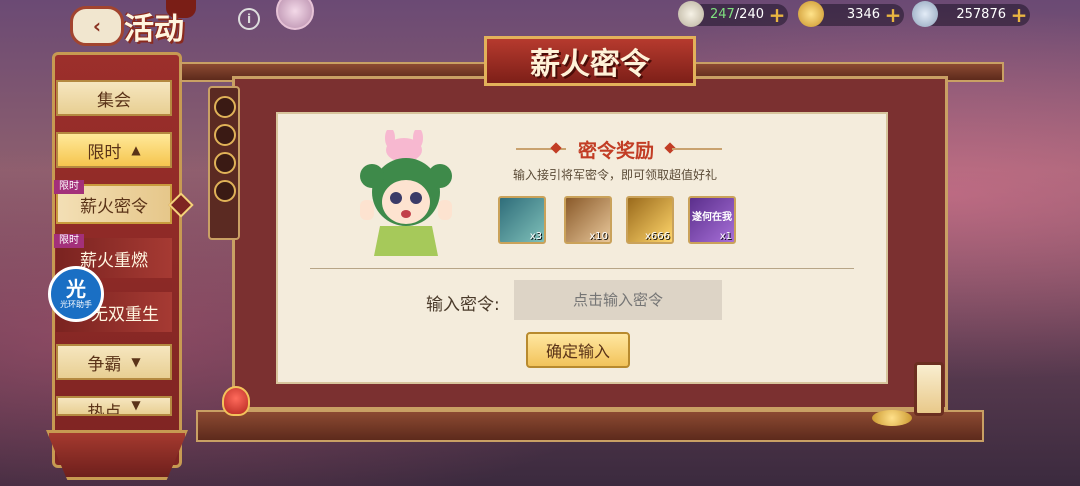  What do you see at coordinates (598, 236) in the screenshot?
I see `reward-qty: x10` at bounding box center [598, 236].